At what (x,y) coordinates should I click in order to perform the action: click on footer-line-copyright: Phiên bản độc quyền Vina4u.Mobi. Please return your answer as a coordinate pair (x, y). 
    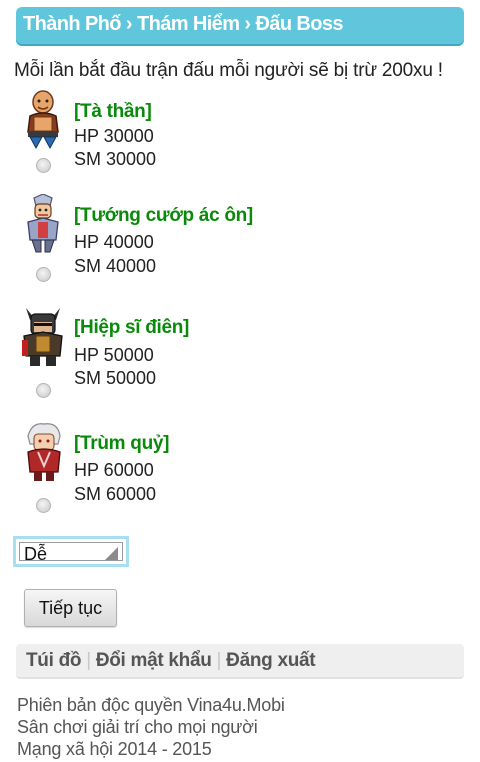
    Looking at the image, I should click on (151, 705).